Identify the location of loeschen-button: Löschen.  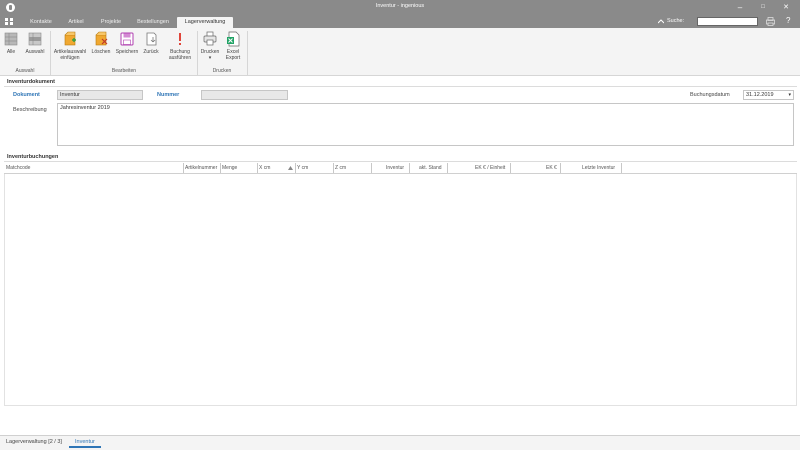
(101, 43).